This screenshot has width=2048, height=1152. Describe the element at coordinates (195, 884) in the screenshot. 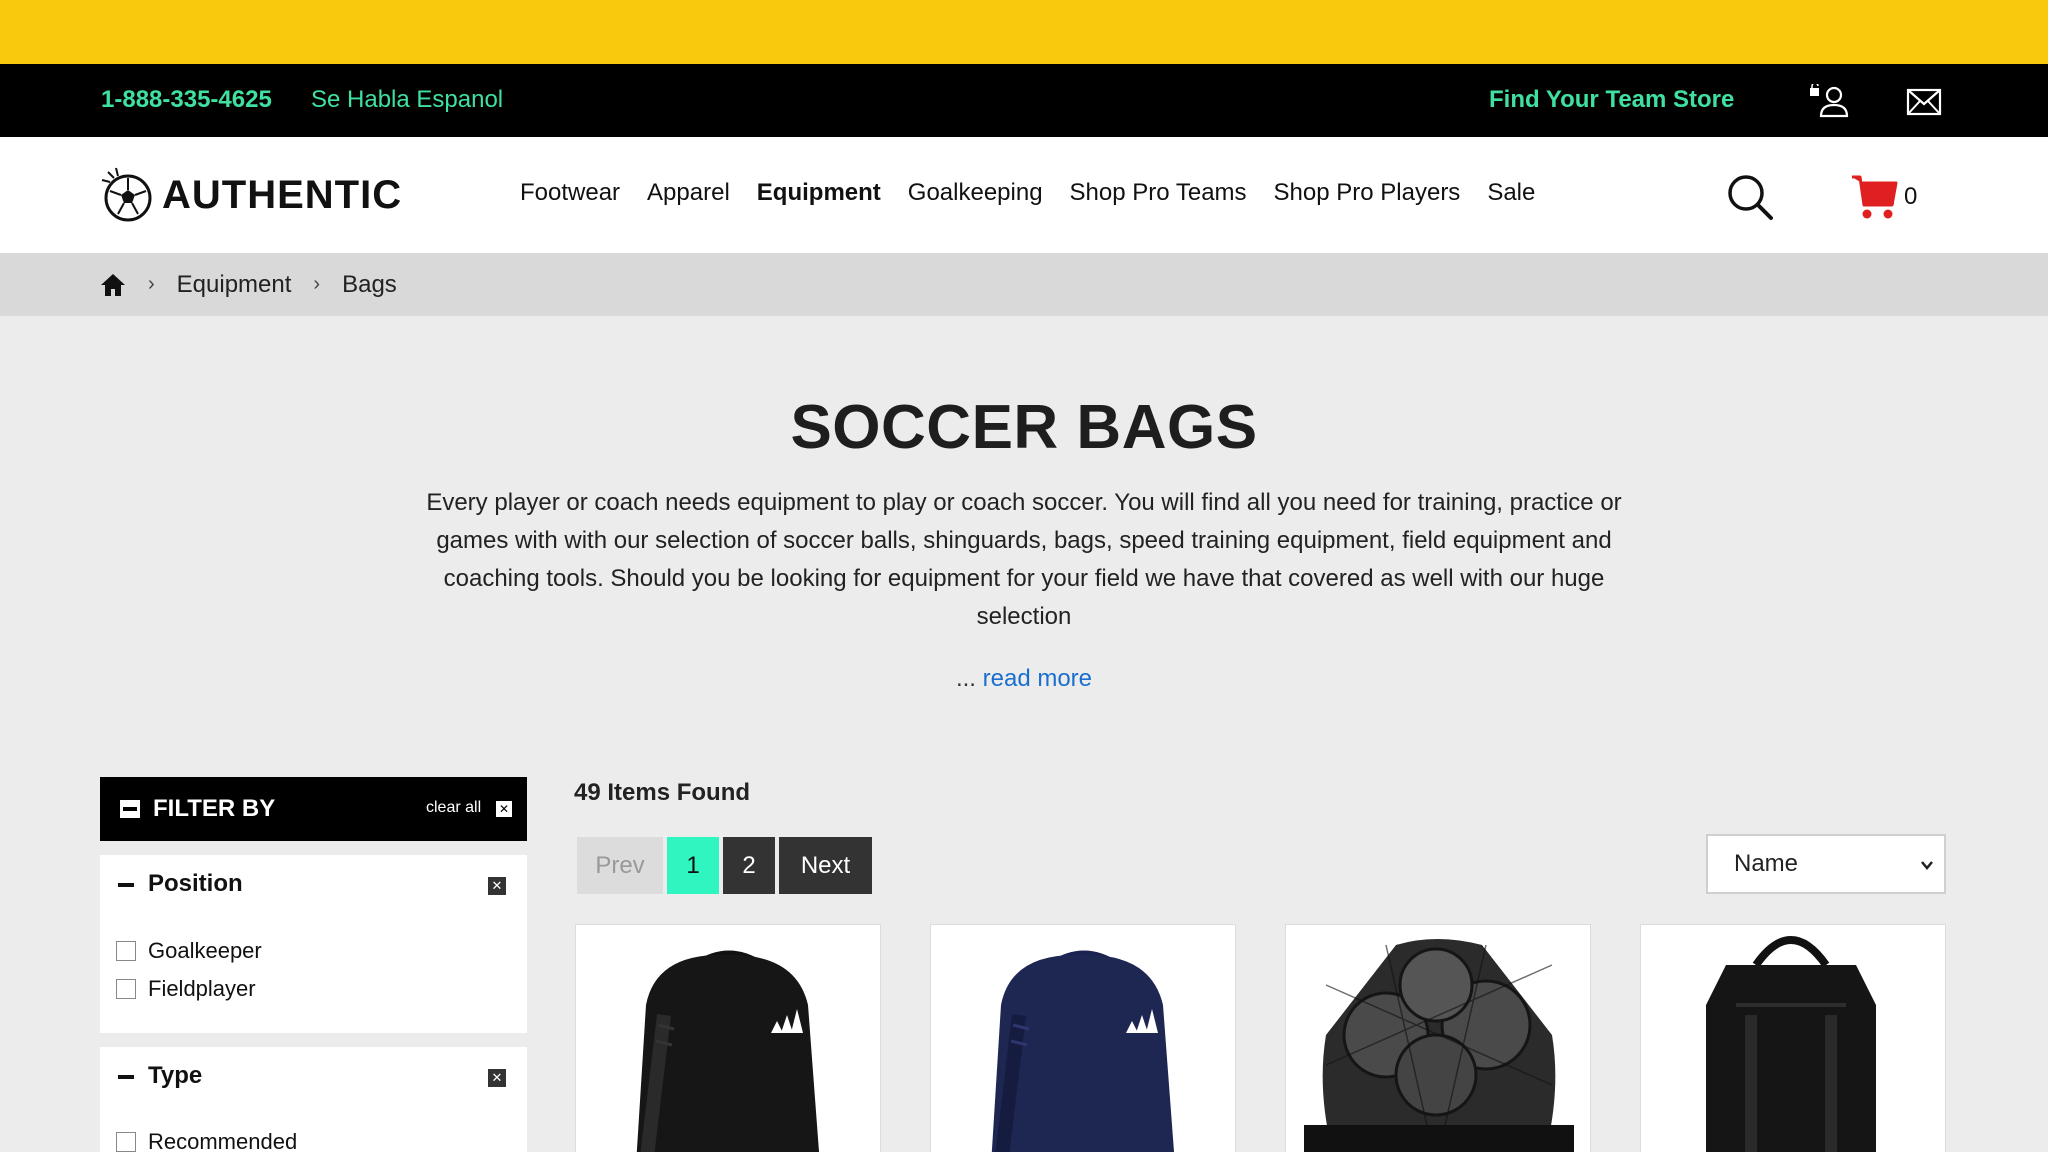

I see `filter-group-title: Position` at that location.